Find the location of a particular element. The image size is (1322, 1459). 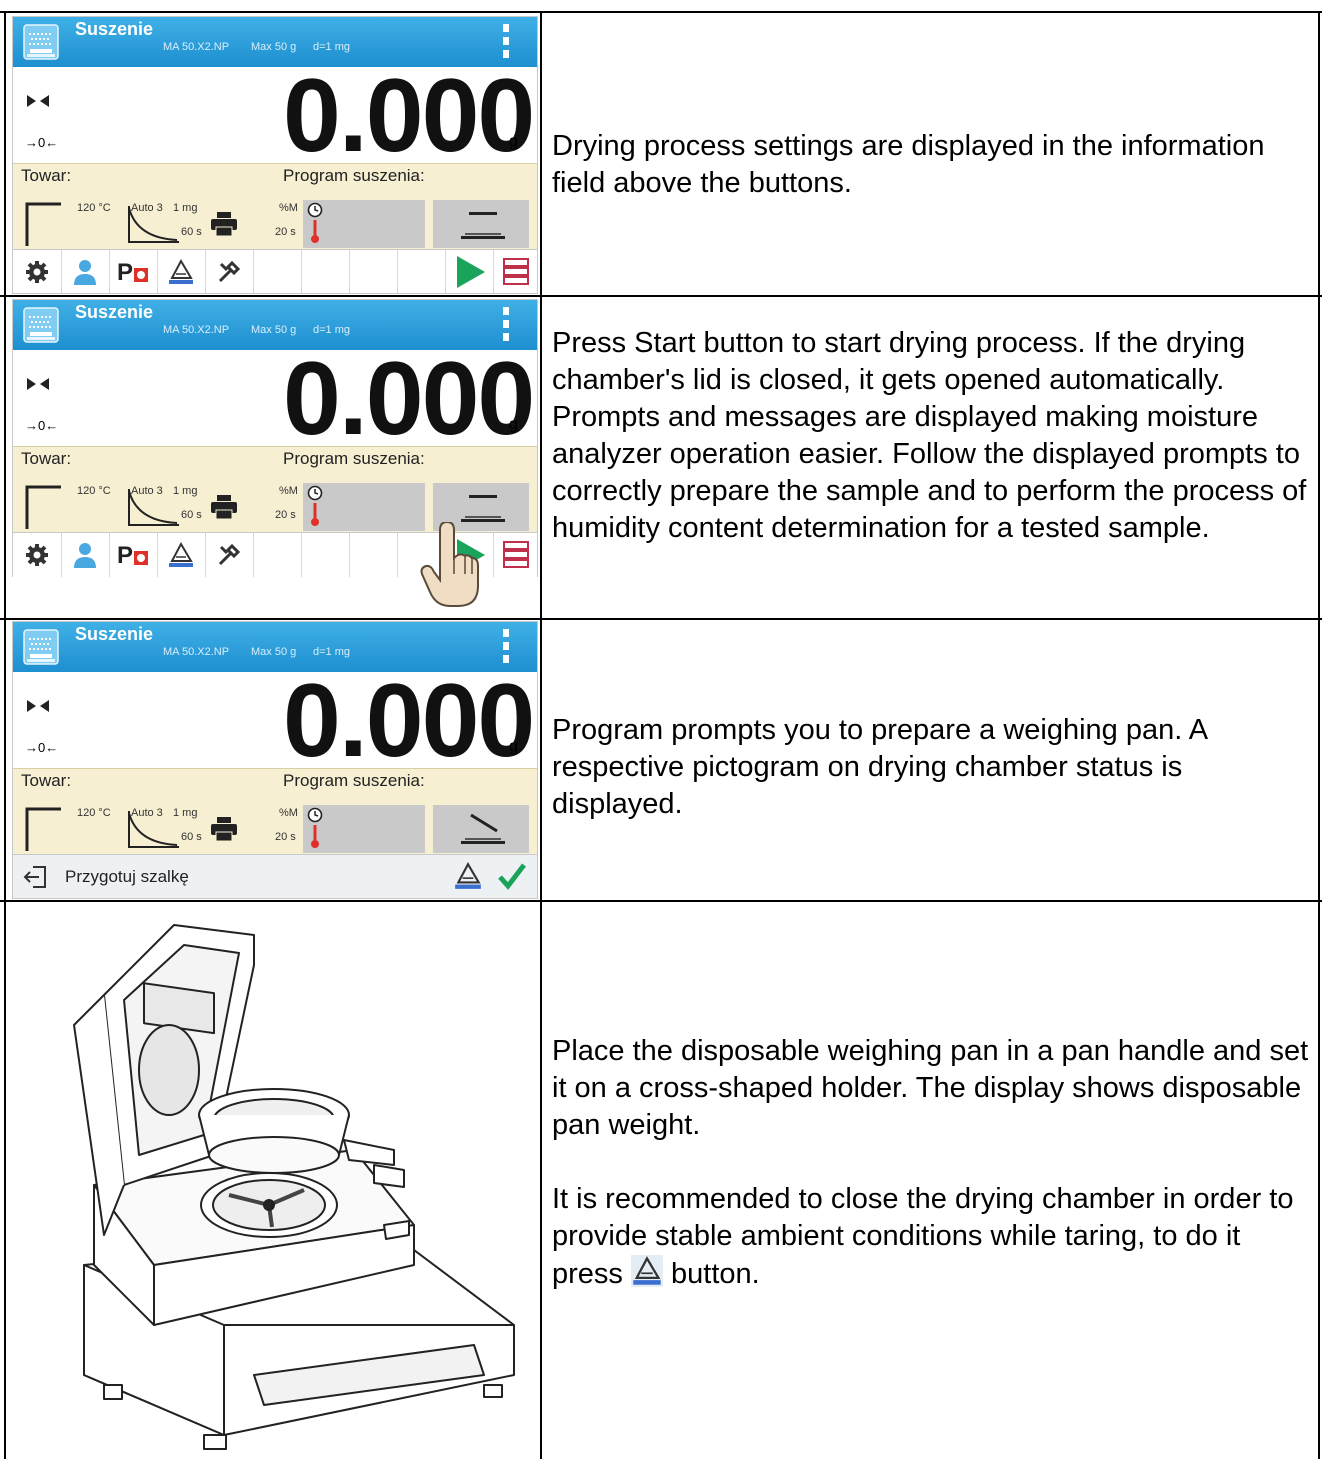

prompt-bar: Przygotuj szalkę is located at coordinates (275, 876).